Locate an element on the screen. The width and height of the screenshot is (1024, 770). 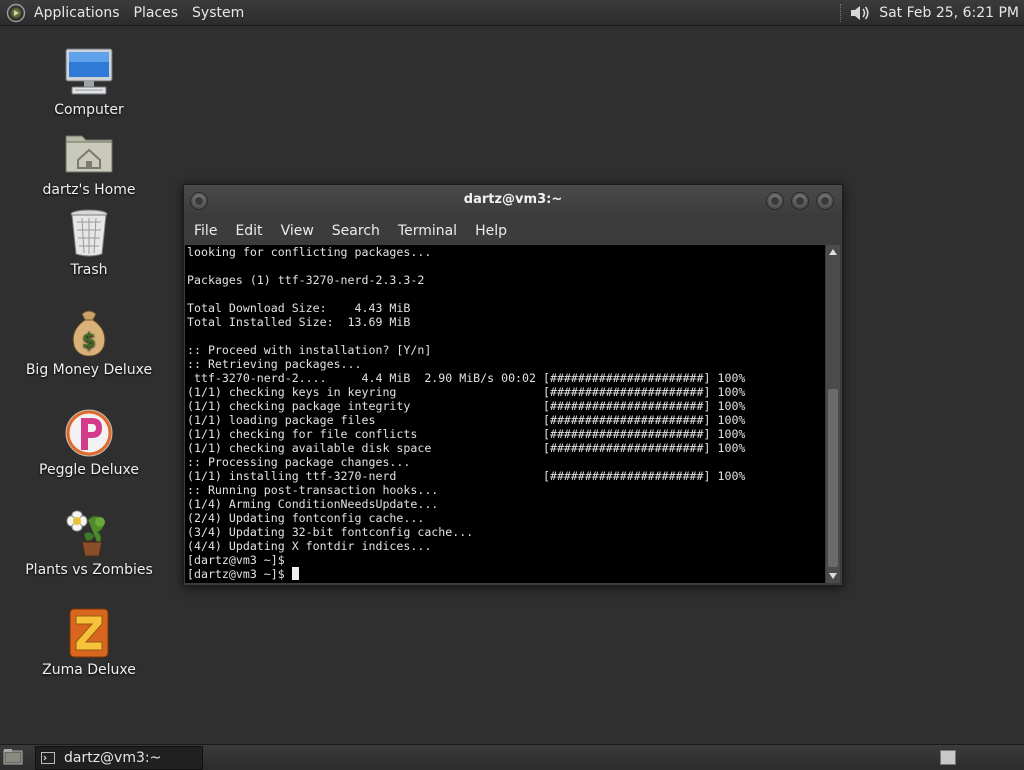
terminal-prompt-line: [dartz@vm3 ~]$ is located at coordinates (239, 574).